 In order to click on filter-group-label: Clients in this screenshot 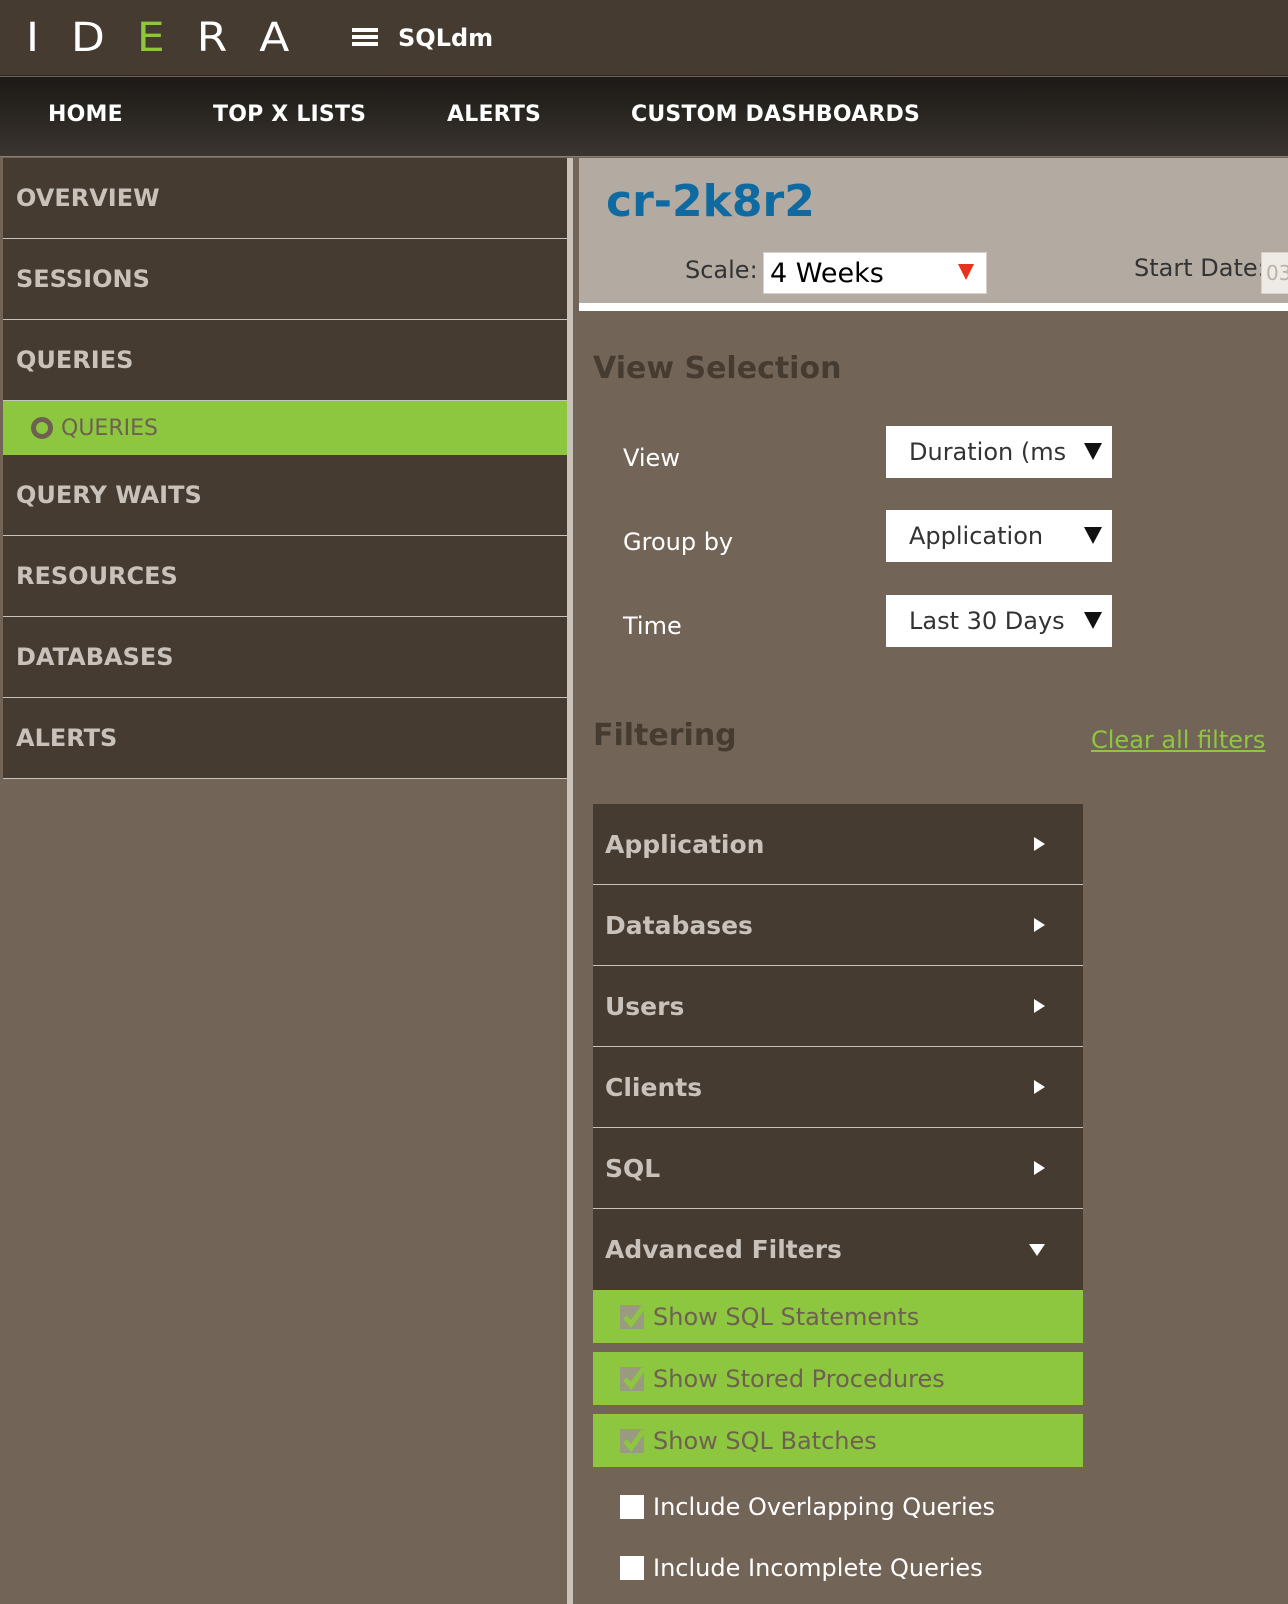, I will do `click(654, 1087)`.